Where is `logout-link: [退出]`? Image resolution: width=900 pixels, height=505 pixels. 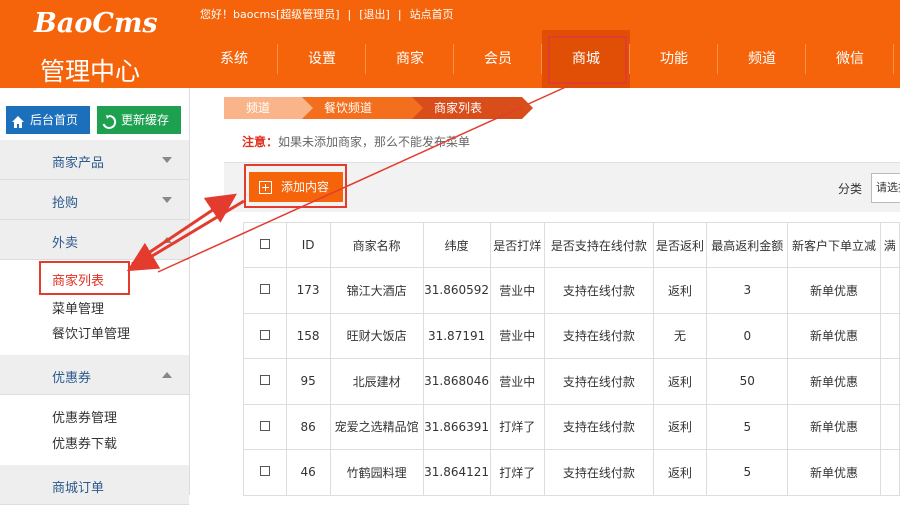
logout-link: [退出] is located at coordinates (374, 14).